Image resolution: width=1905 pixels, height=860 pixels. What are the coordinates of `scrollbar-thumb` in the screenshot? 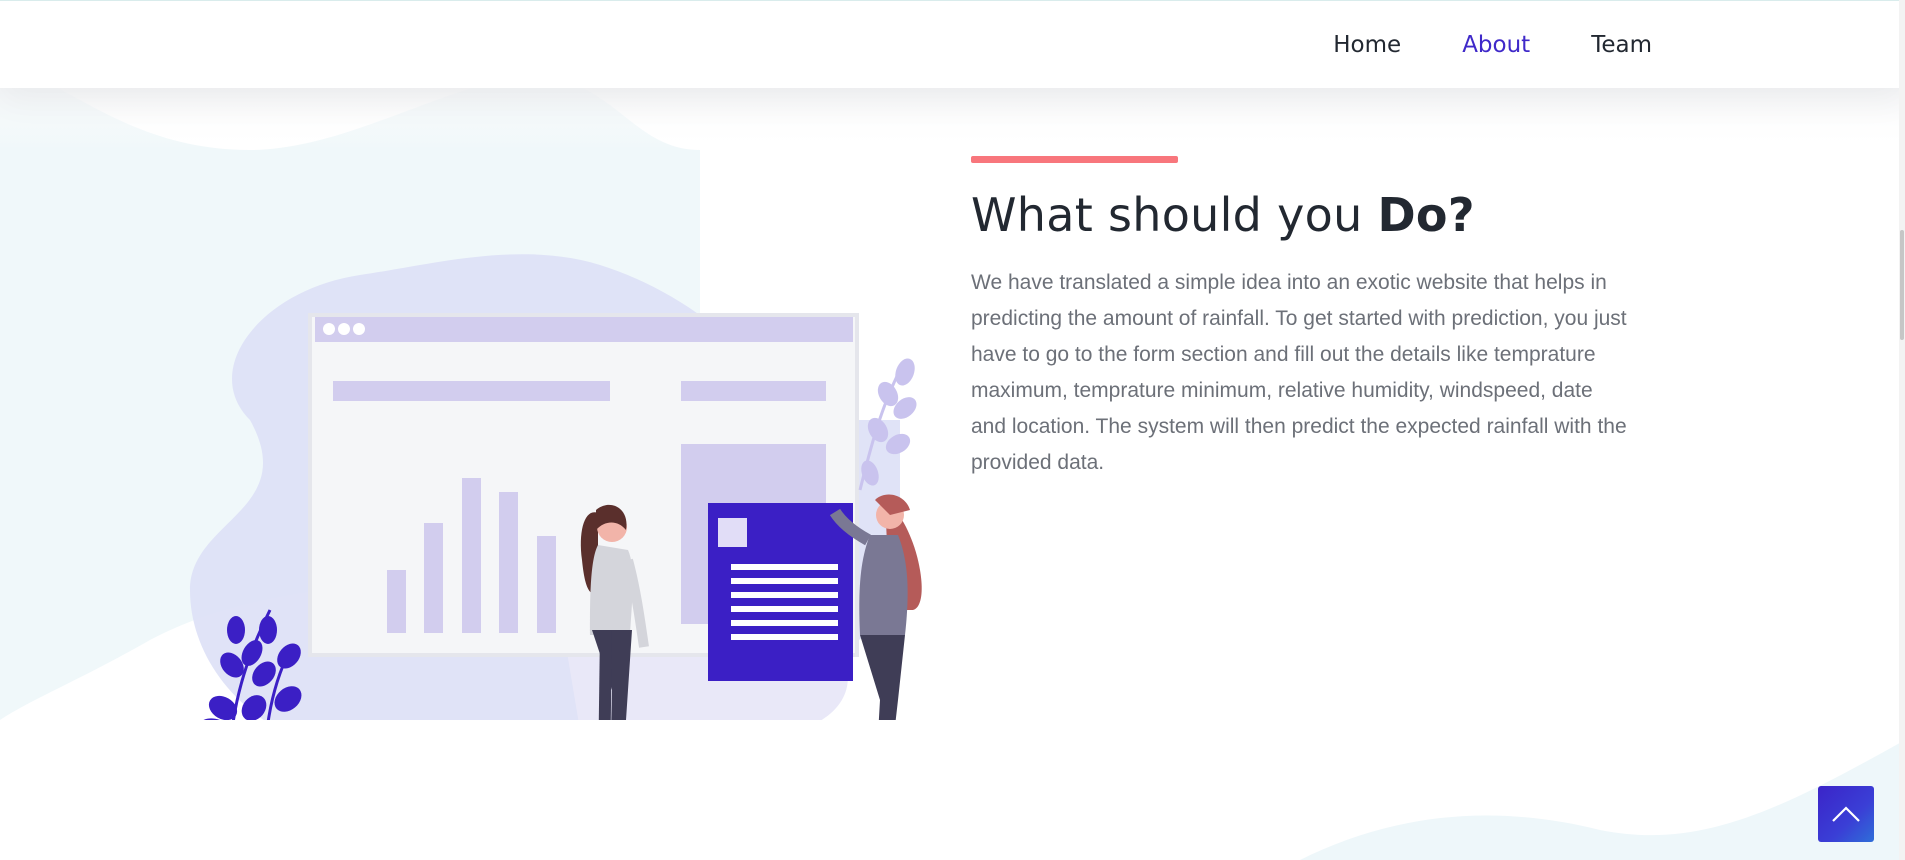 It's located at (1902, 285).